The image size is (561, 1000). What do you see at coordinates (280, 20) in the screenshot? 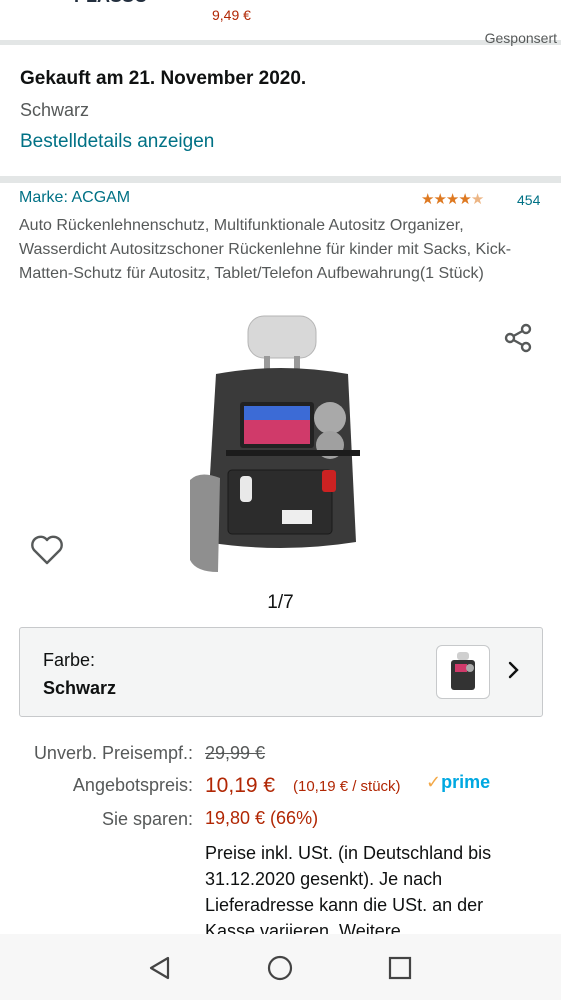
I see `previous-listing-strip: PLASSO 9,49 €` at bounding box center [280, 20].